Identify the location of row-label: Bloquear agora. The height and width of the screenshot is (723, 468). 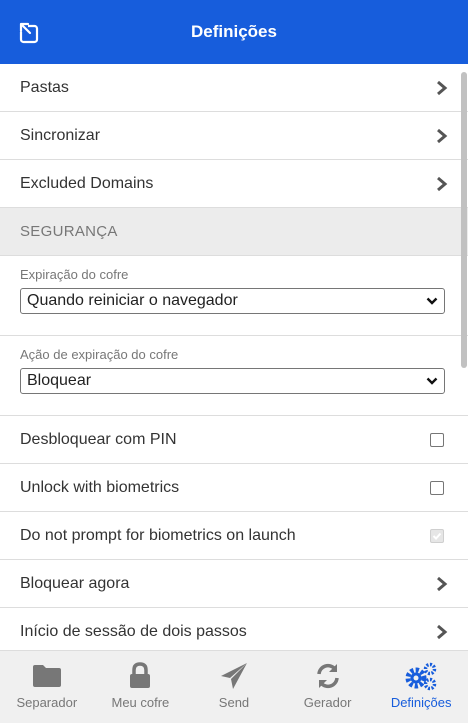
(75, 583).